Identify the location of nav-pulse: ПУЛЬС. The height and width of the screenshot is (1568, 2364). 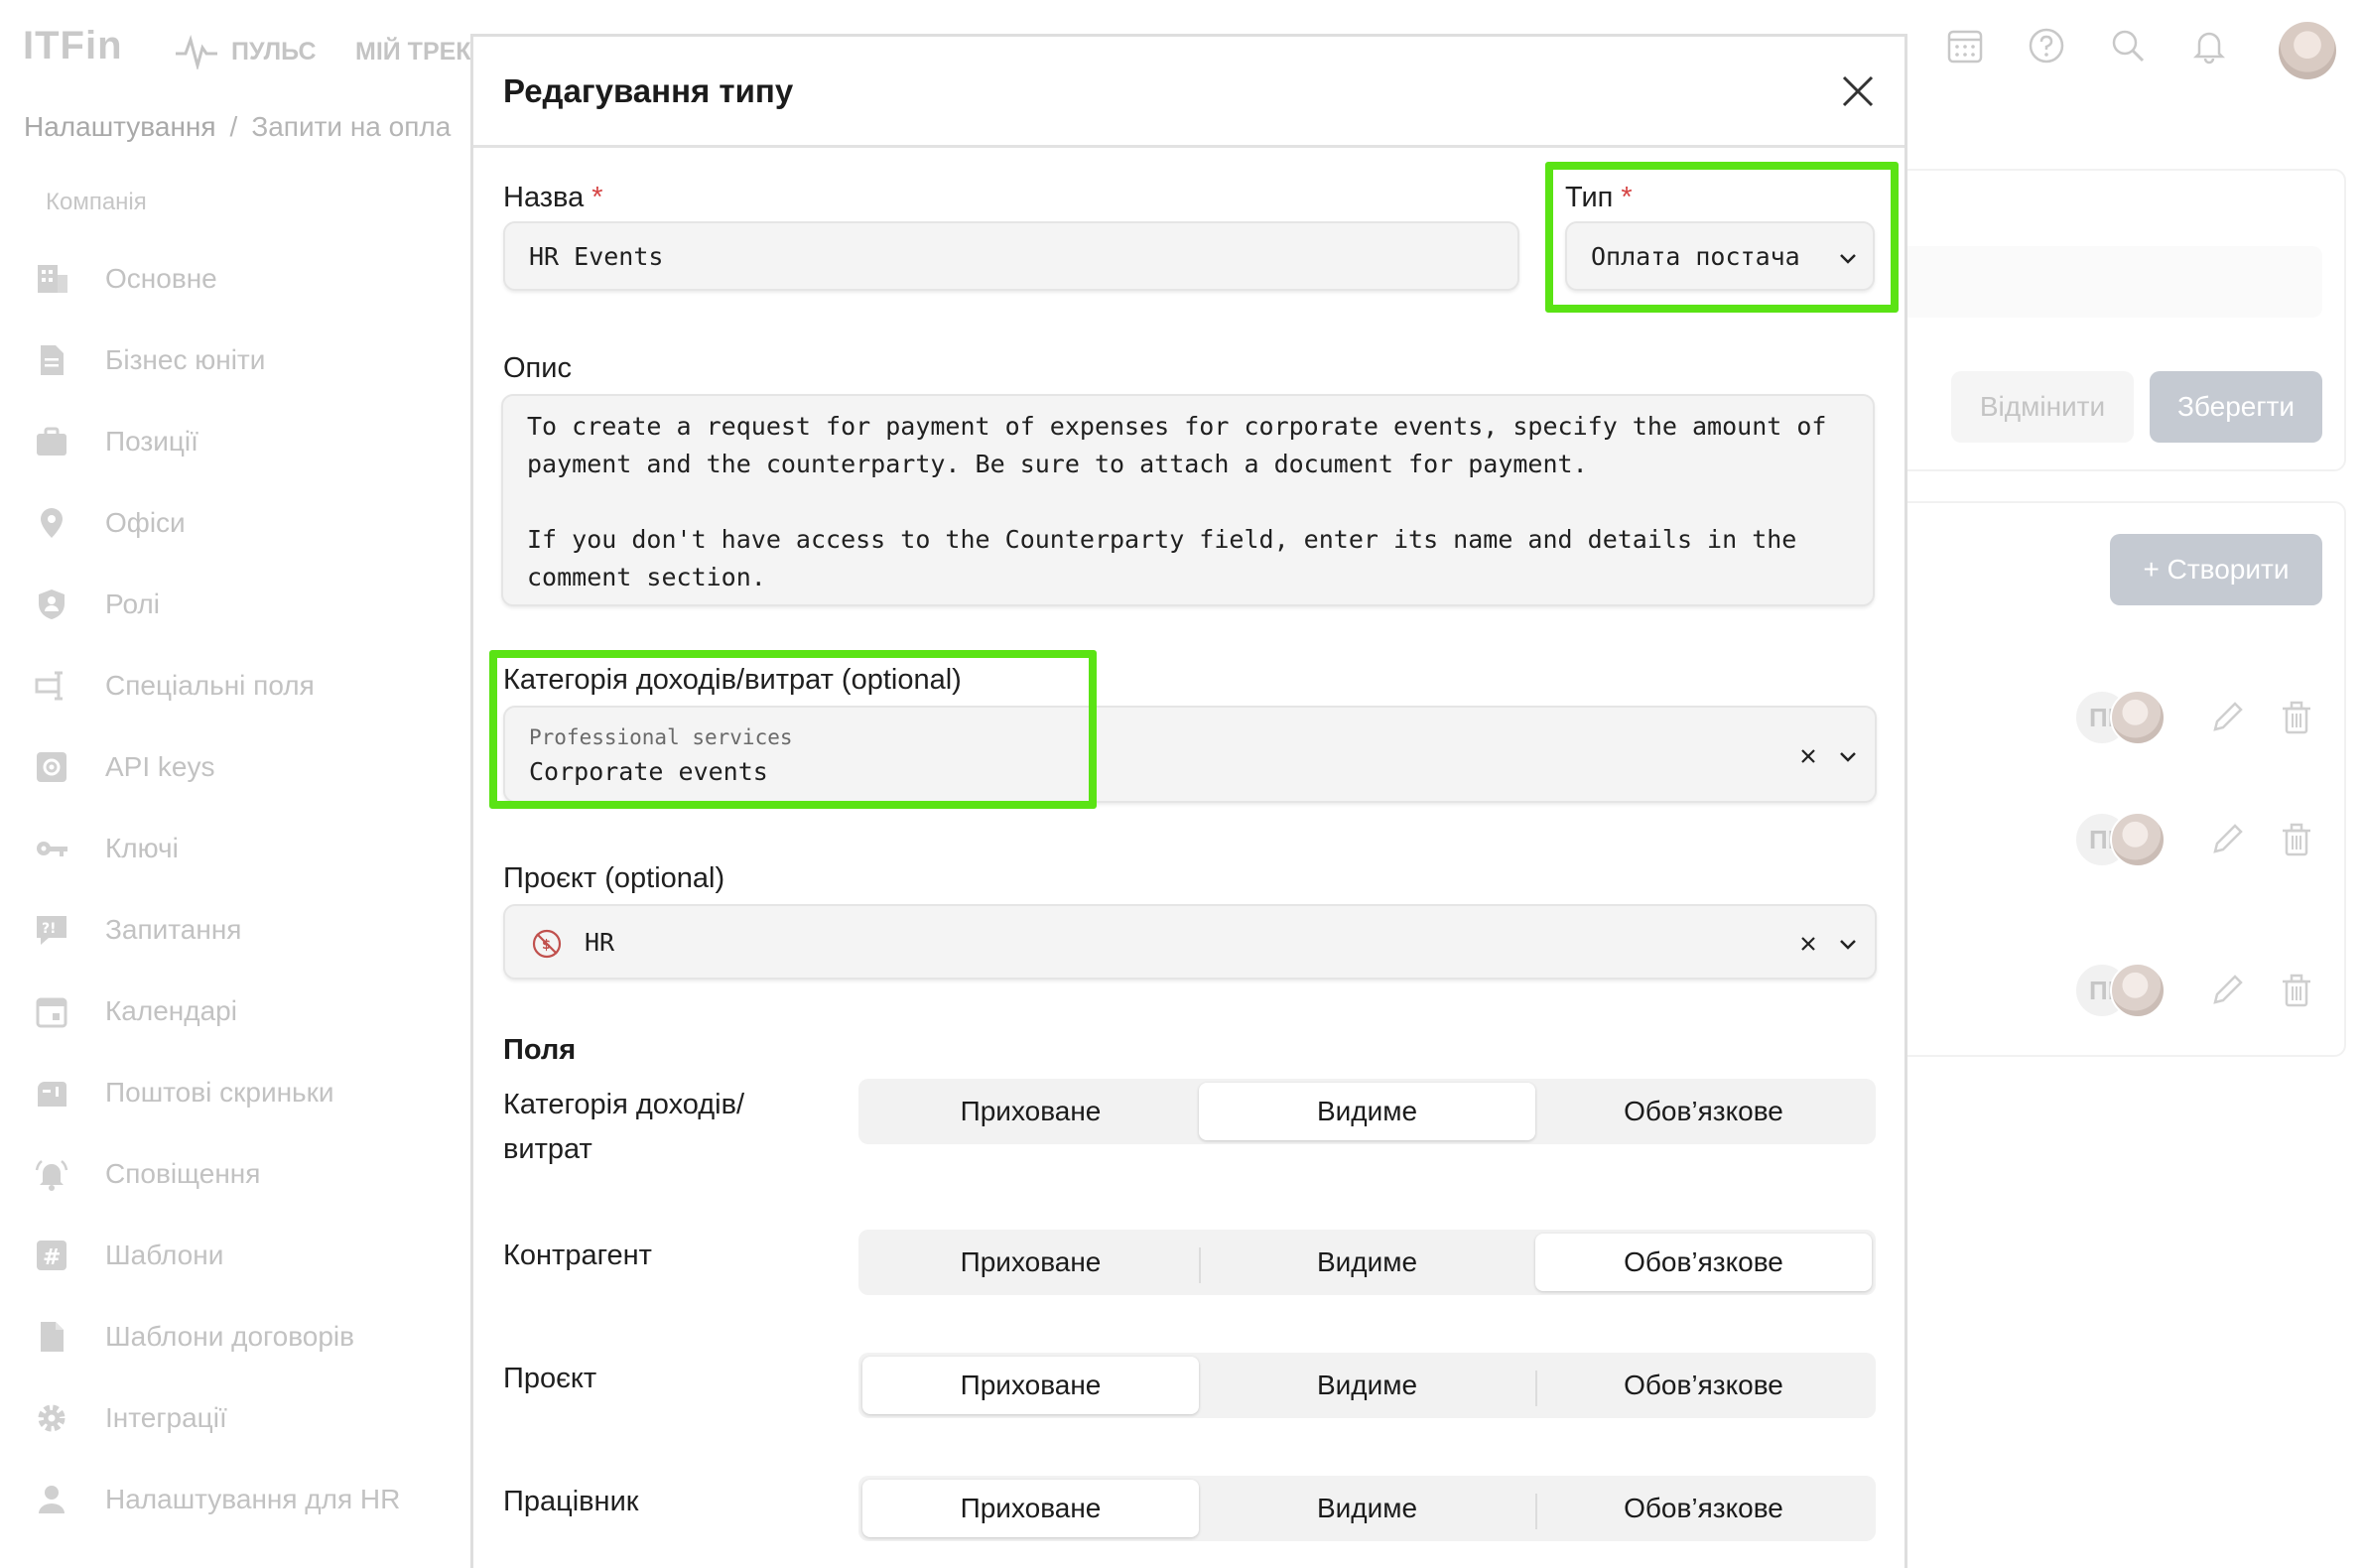
(245, 51).